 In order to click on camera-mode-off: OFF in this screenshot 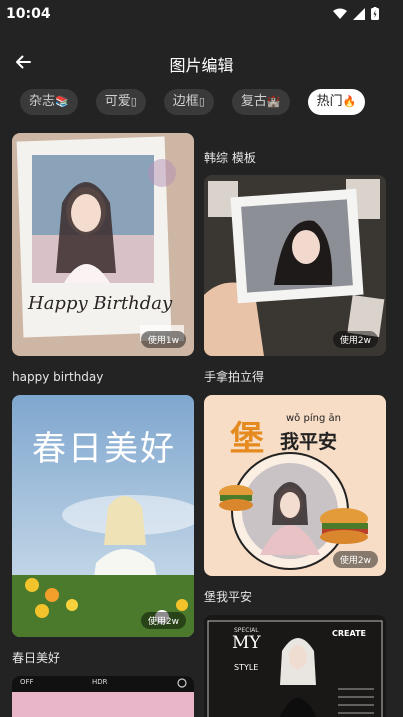, I will do `click(27, 682)`.